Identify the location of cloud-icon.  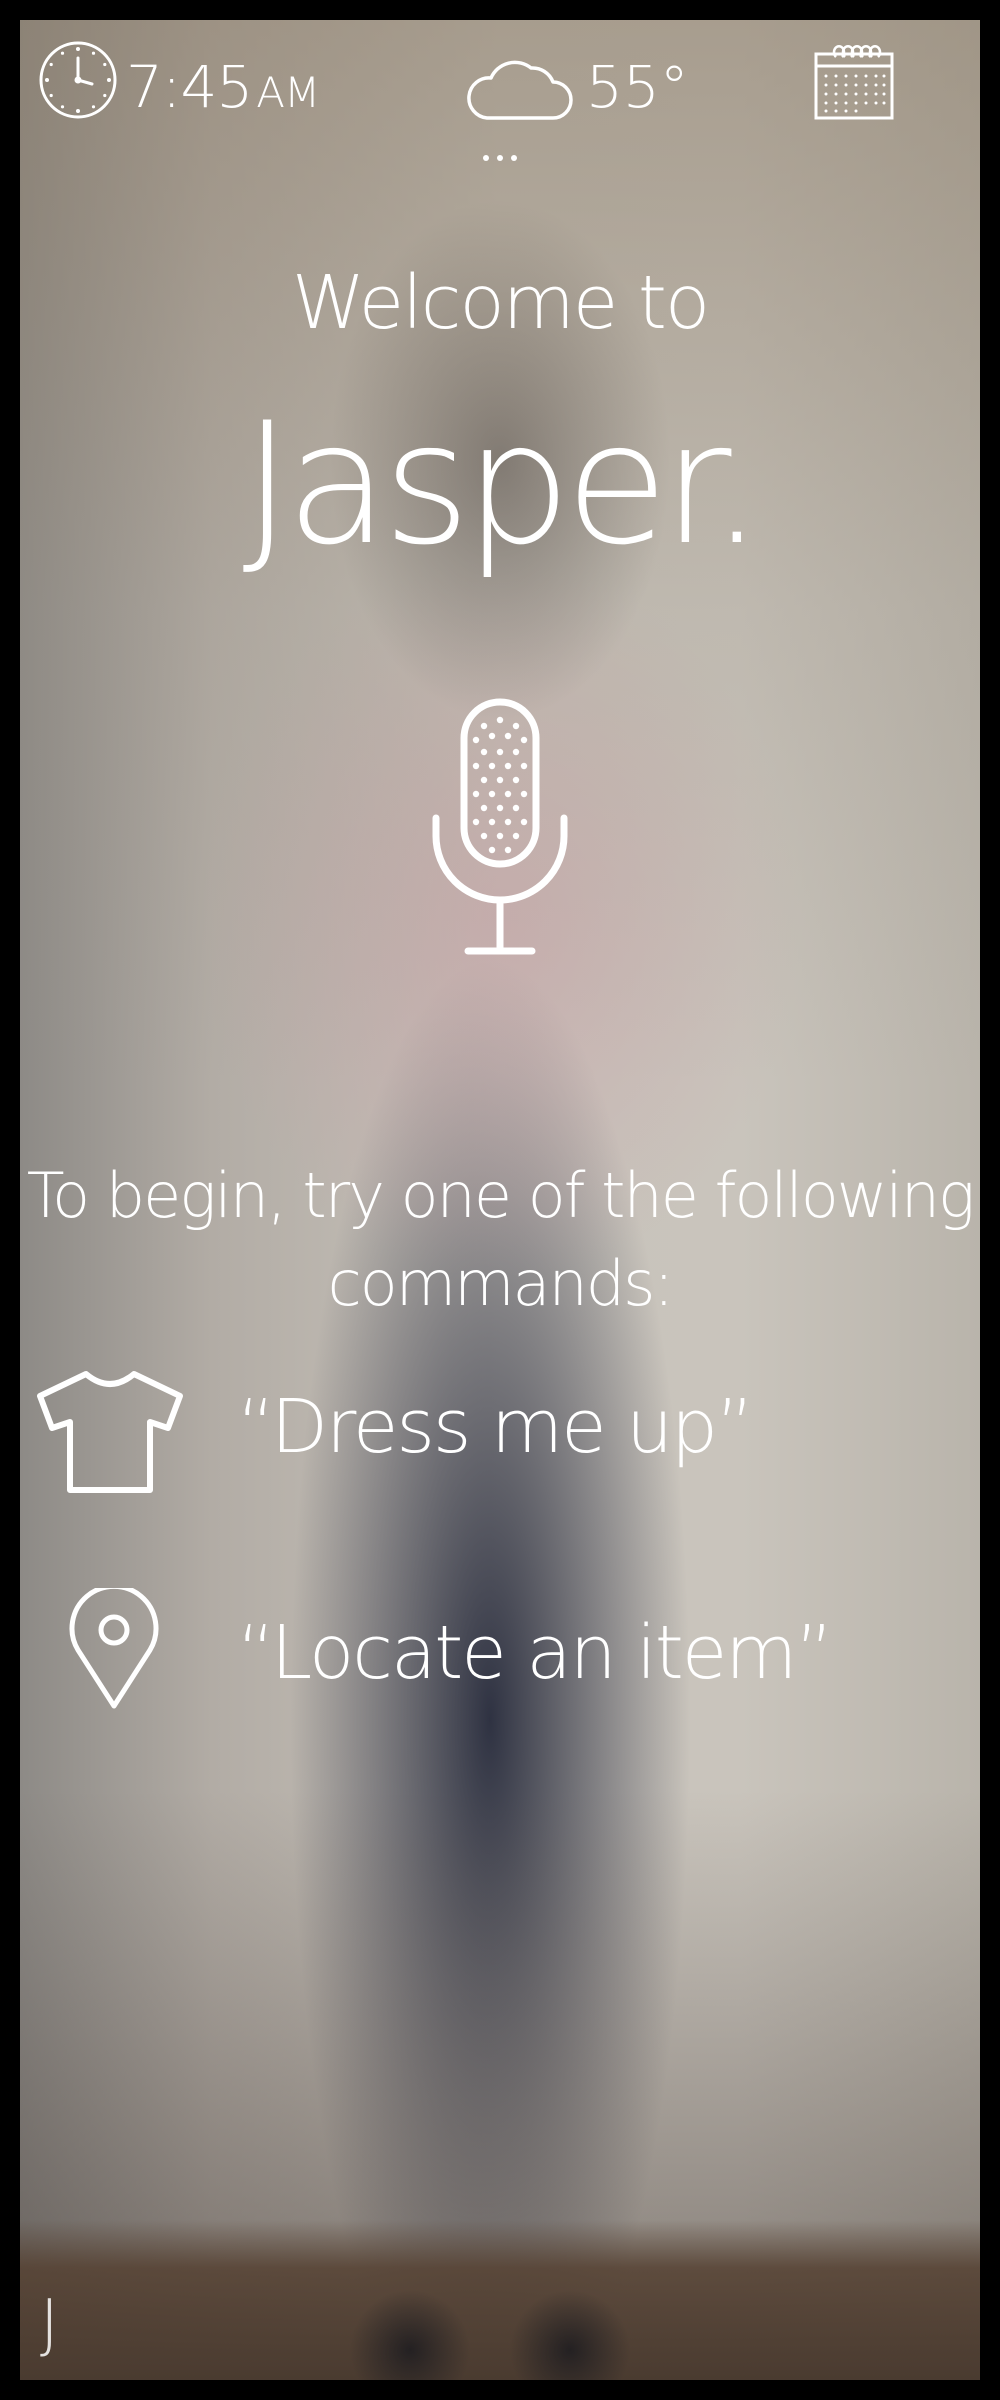
(520, 88).